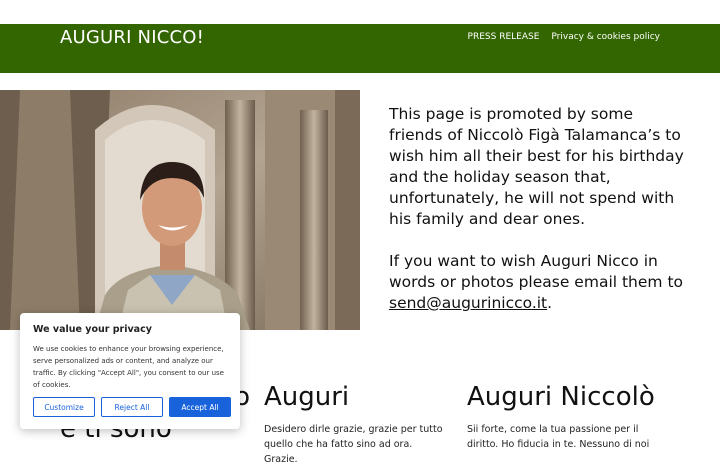 The image size is (720, 467). What do you see at coordinates (468, 303) in the screenshot?
I see `email-link: send@augurinicco.it` at bounding box center [468, 303].